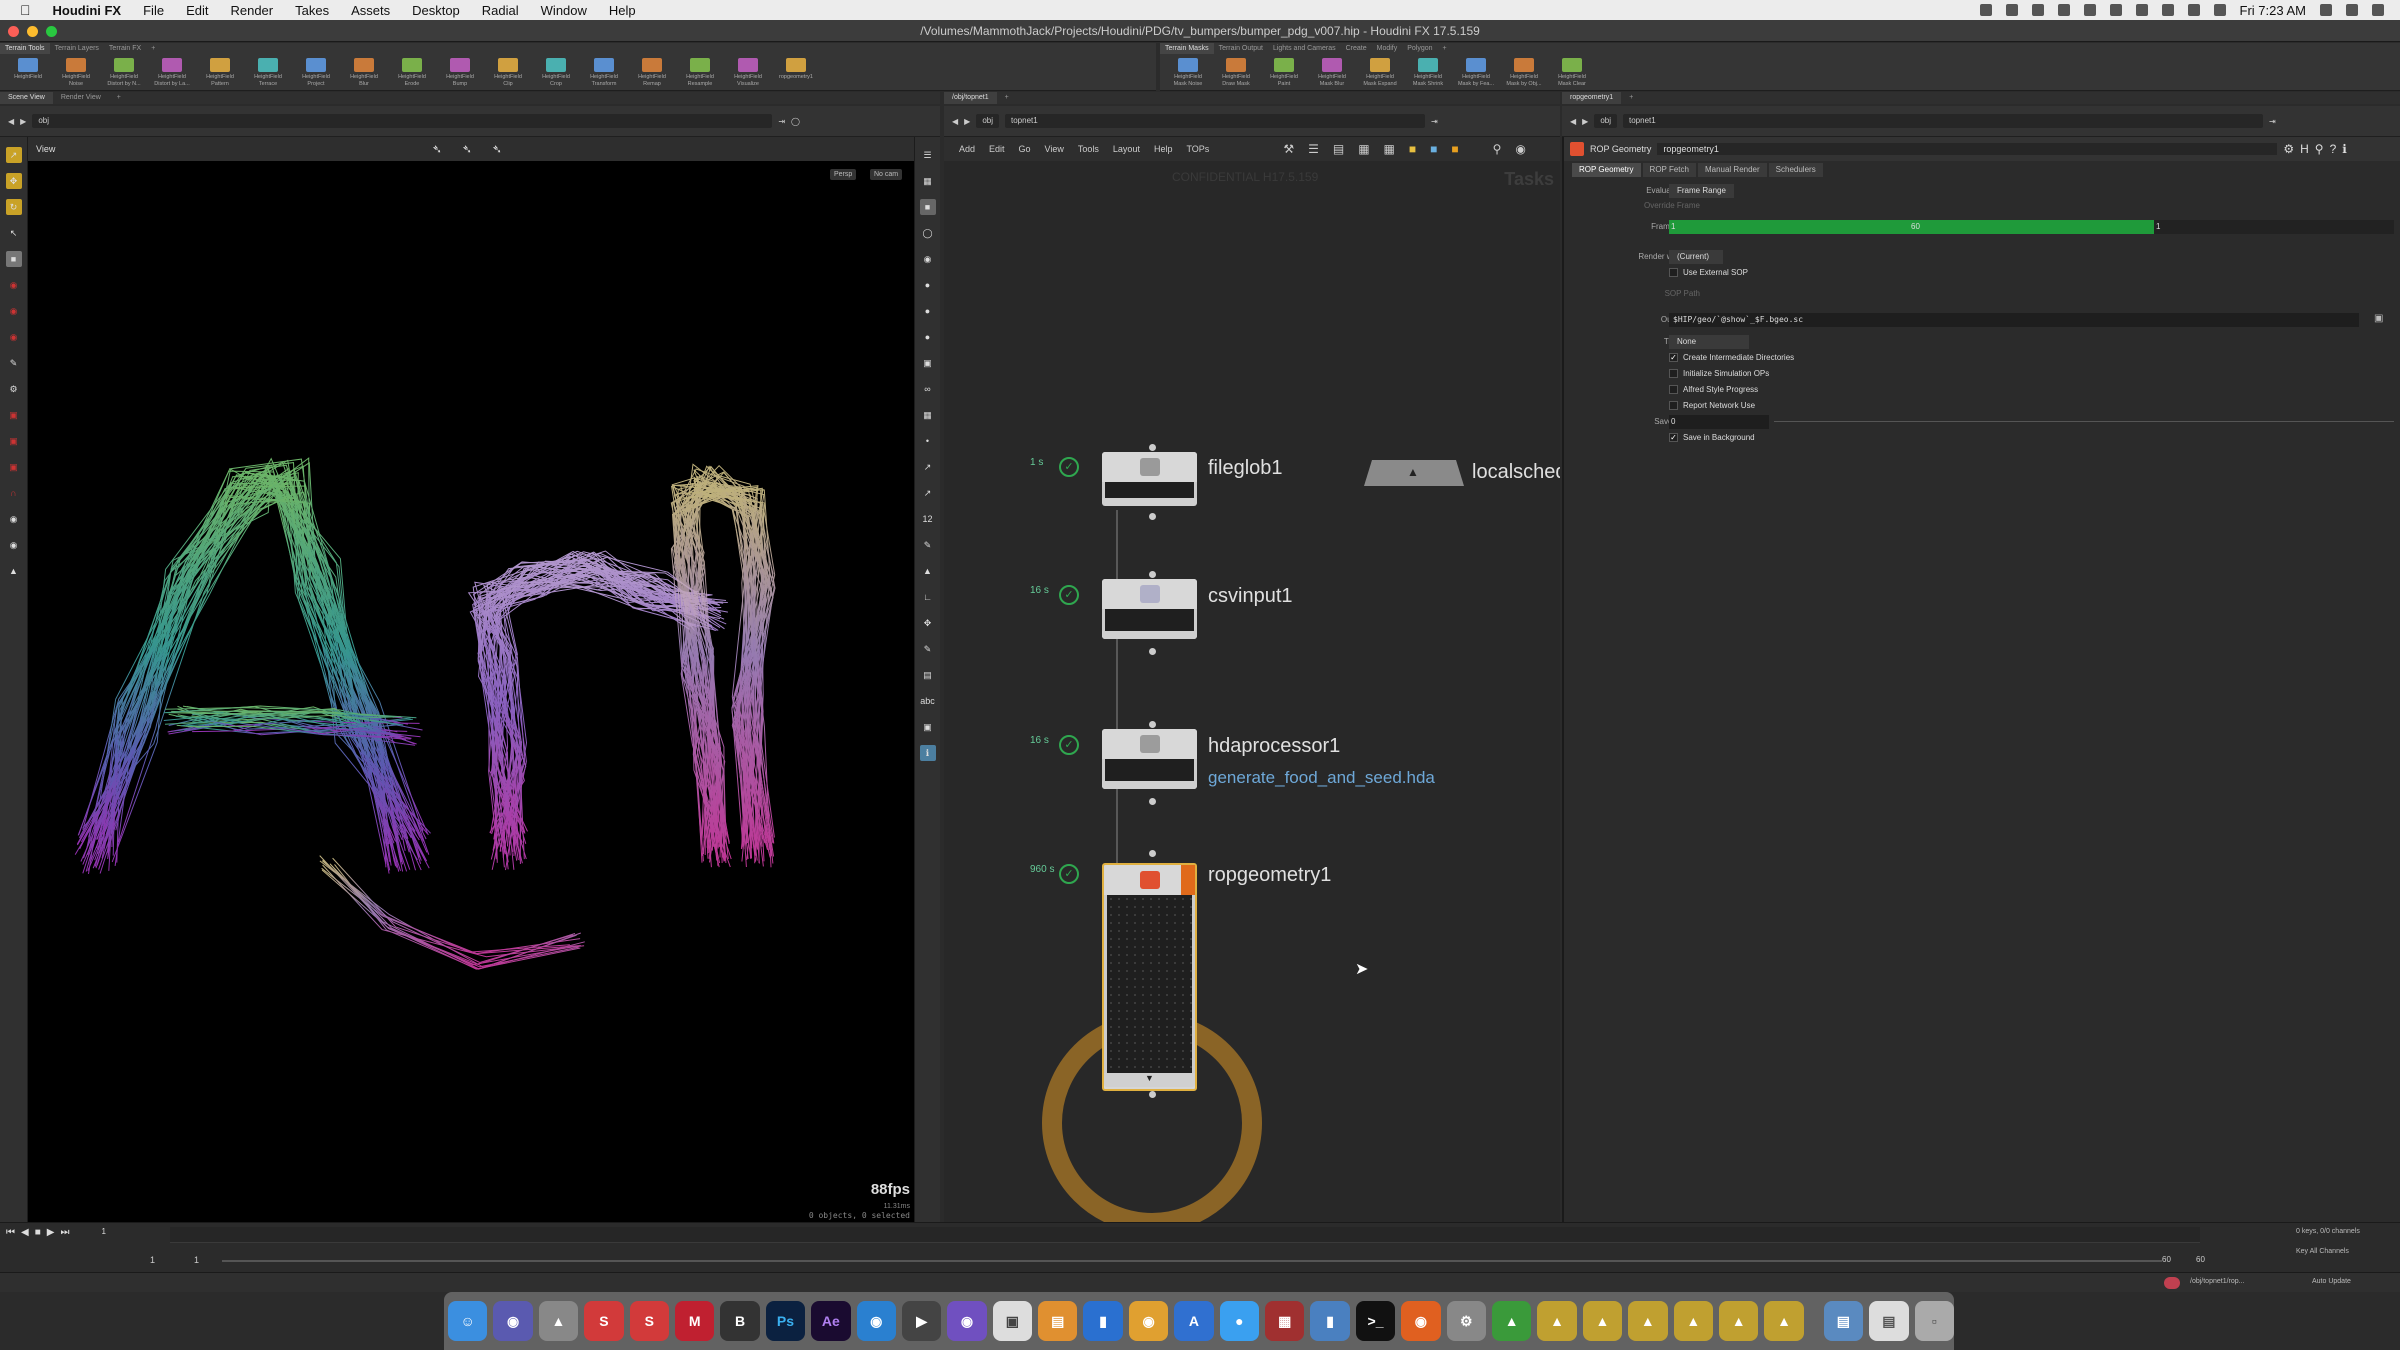 This screenshot has width=2400, height=1350. What do you see at coordinates (1719, 422) in the screenshot?
I see `save-retries-field: 0` at bounding box center [1719, 422].